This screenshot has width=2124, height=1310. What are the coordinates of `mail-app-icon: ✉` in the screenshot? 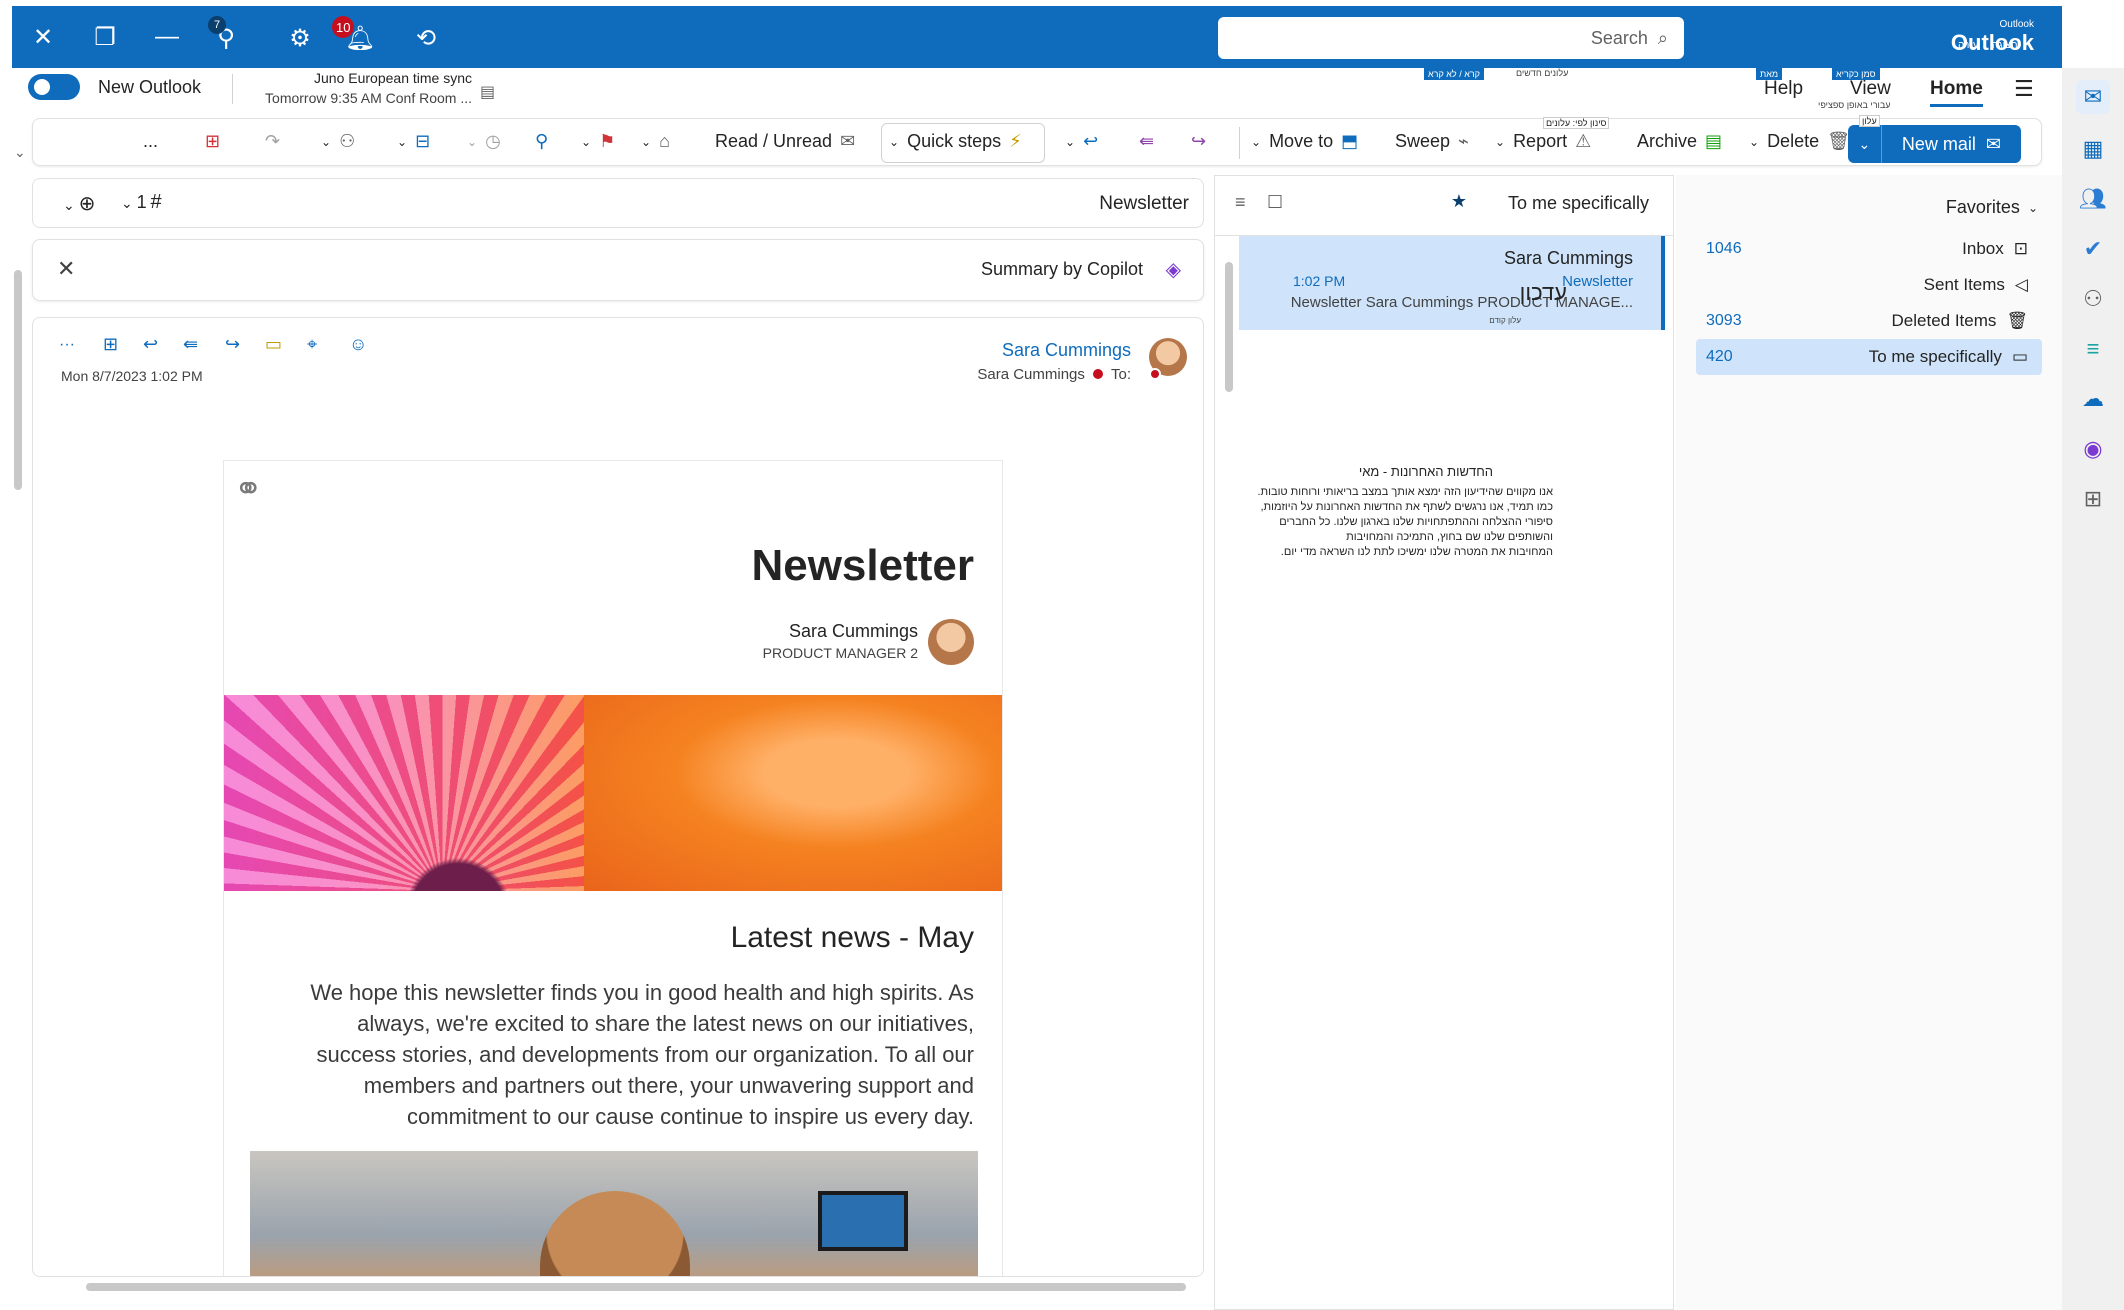 It's located at (2093, 97).